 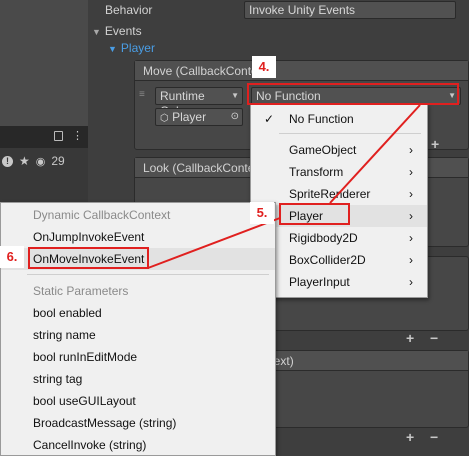 What do you see at coordinates (264, 67) in the screenshot?
I see `step-4-callout: 4.` at bounding box center [264, 67].